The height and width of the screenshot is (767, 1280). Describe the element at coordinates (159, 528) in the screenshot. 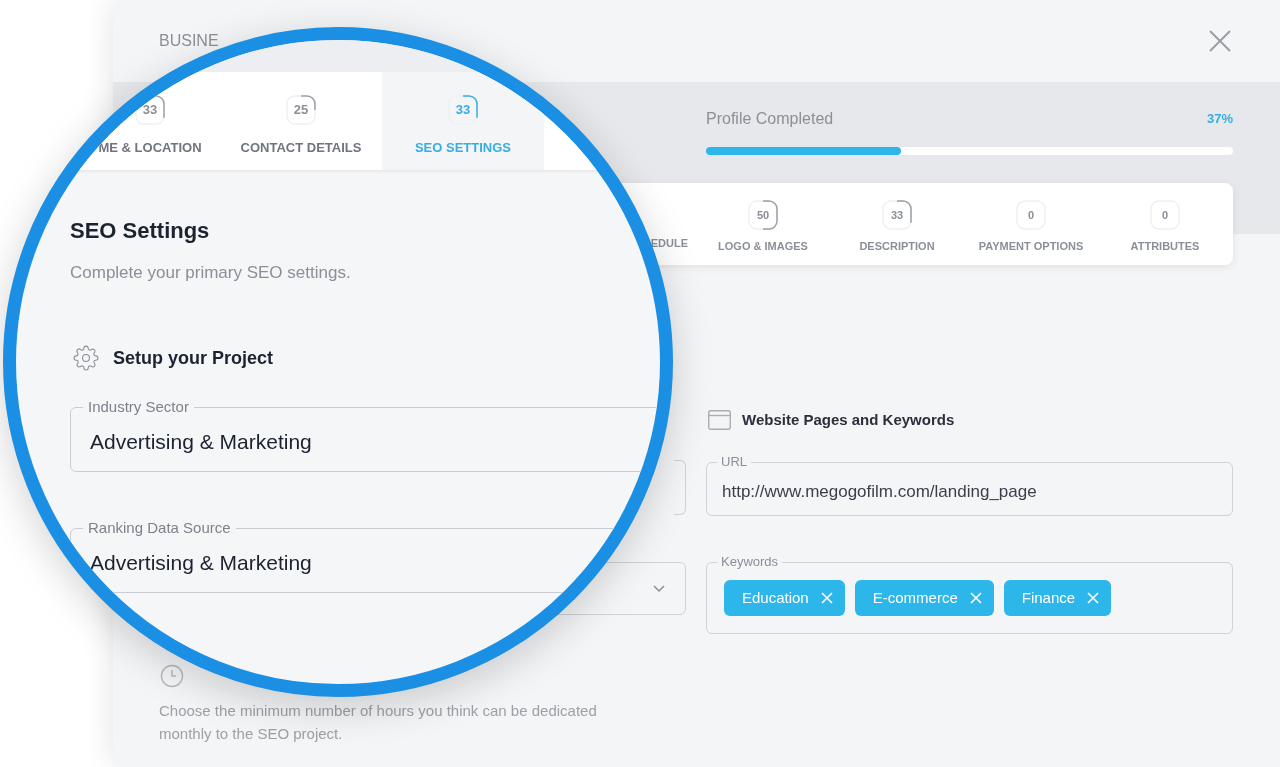

I see `field-label: Ranking Data Source` at that location.